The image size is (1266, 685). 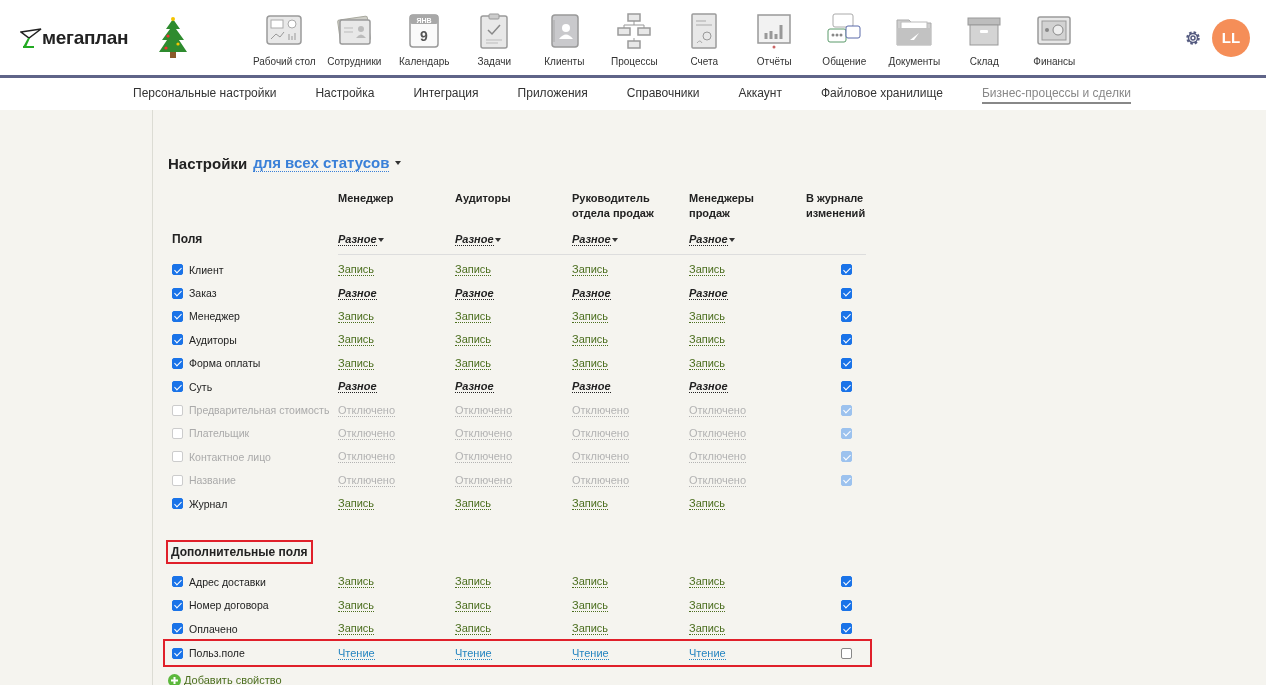 I want to click on field-name: Форма оплаты, so click(x=225, y=363).